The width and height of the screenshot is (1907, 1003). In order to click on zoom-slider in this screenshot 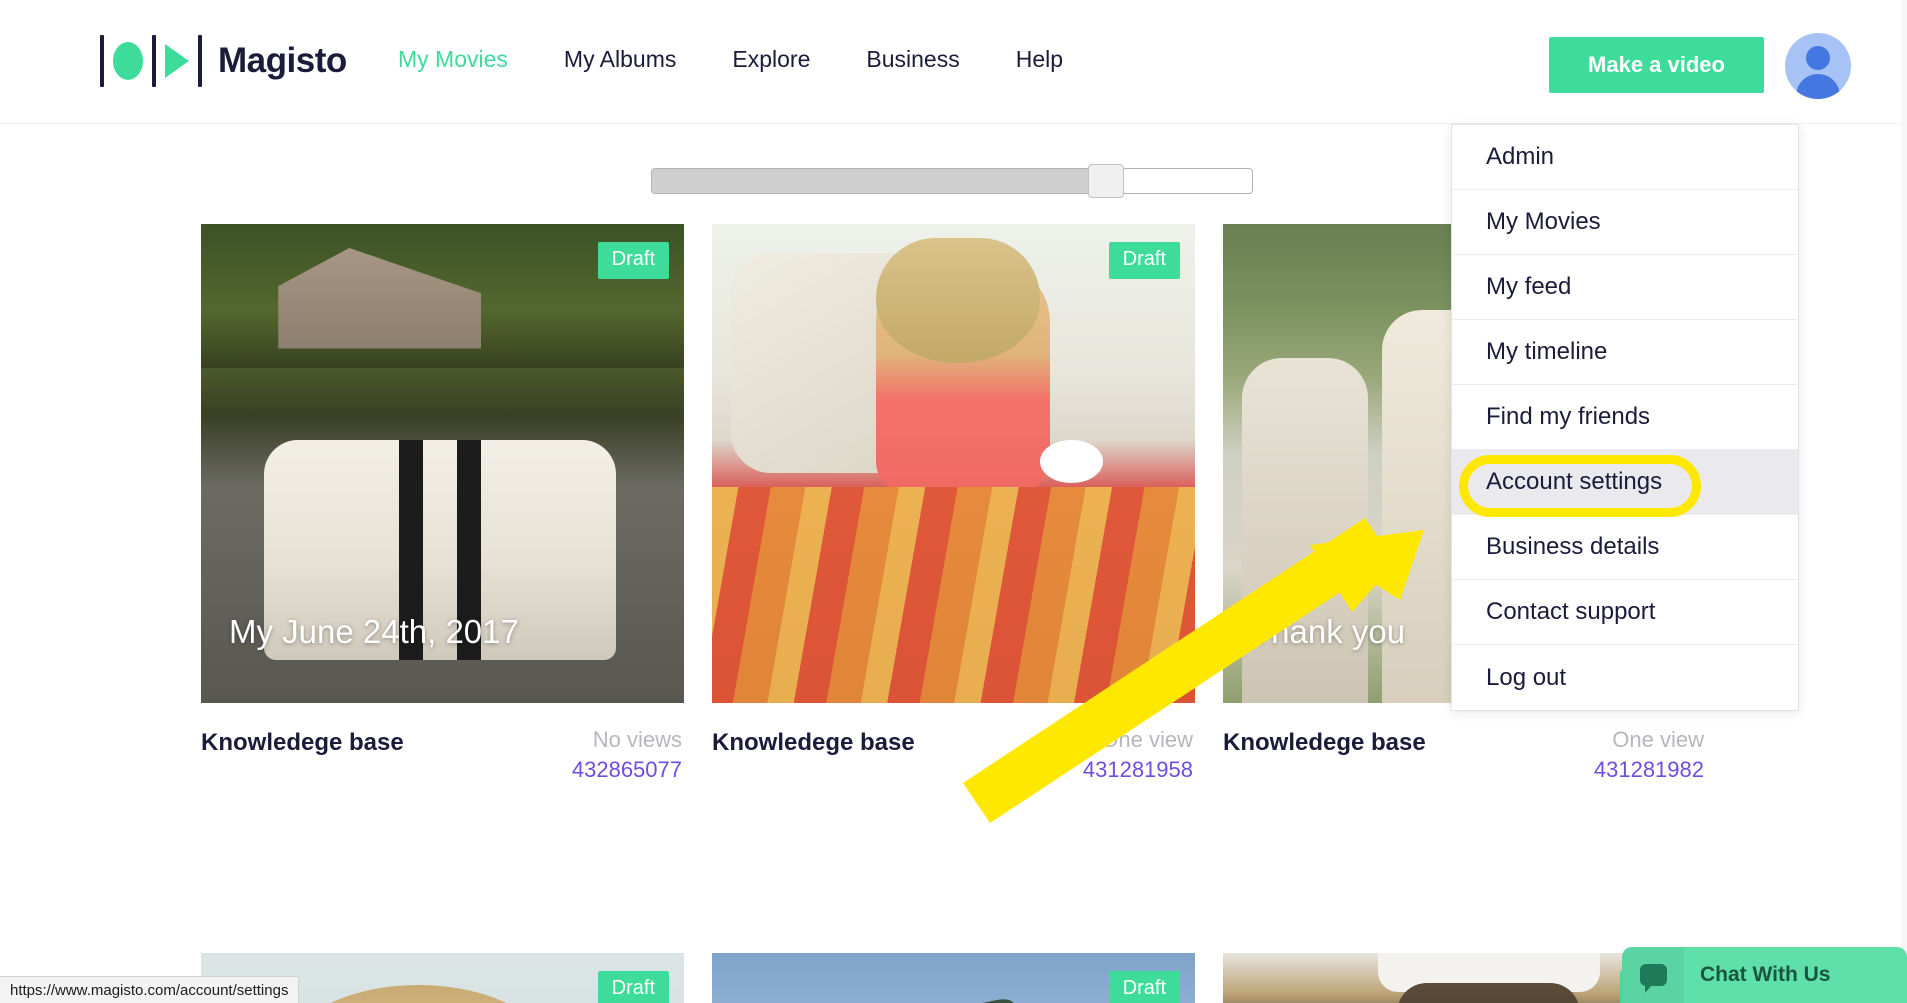, I will do `click(952, 181)`.